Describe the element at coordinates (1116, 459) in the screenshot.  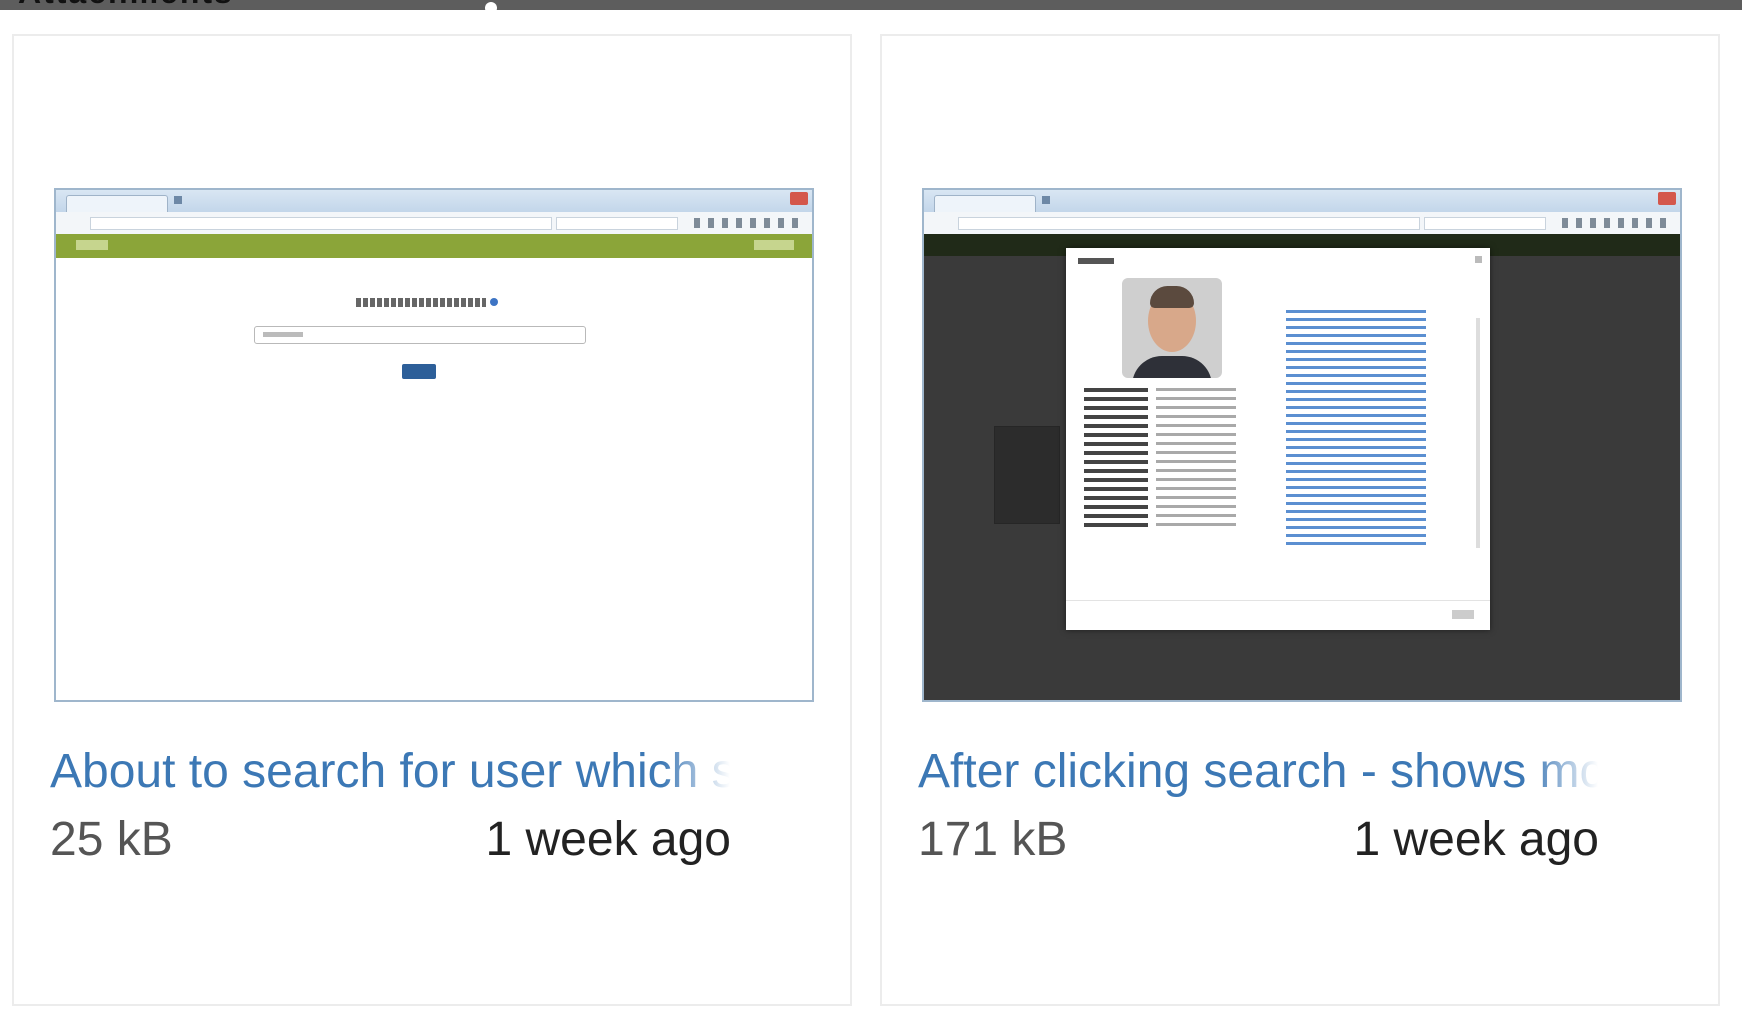
I see `thumb-detail-labels` at that location.